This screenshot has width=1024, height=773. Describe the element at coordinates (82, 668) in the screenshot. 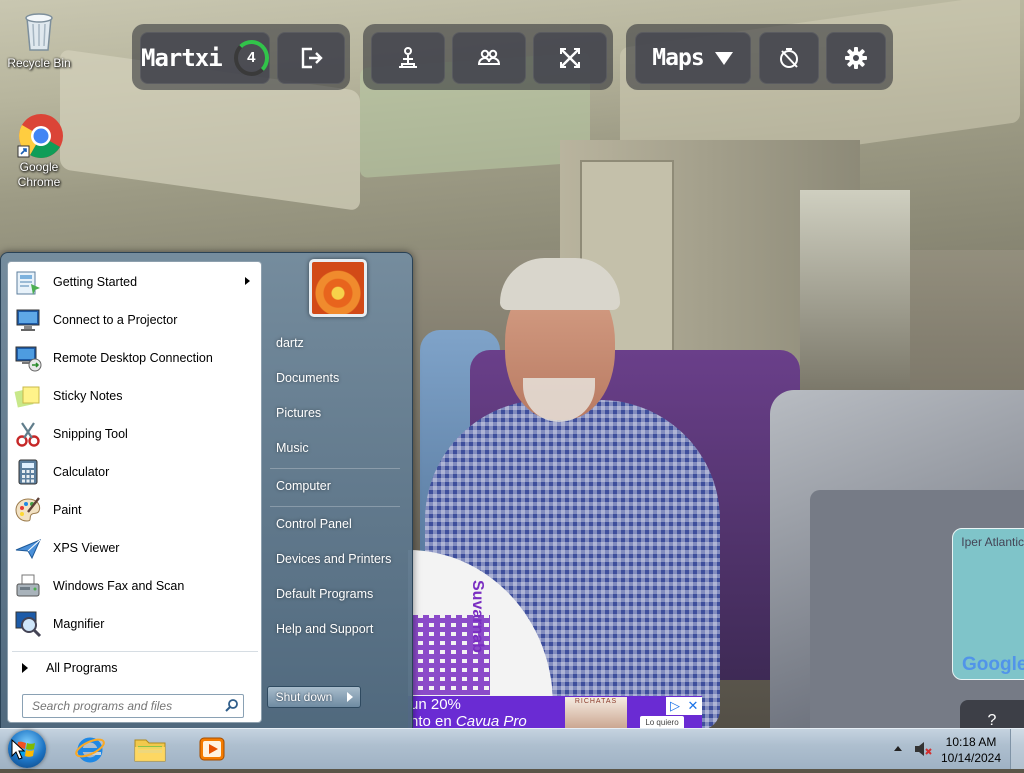

I see `all-programs-label: All Programs` at that location.